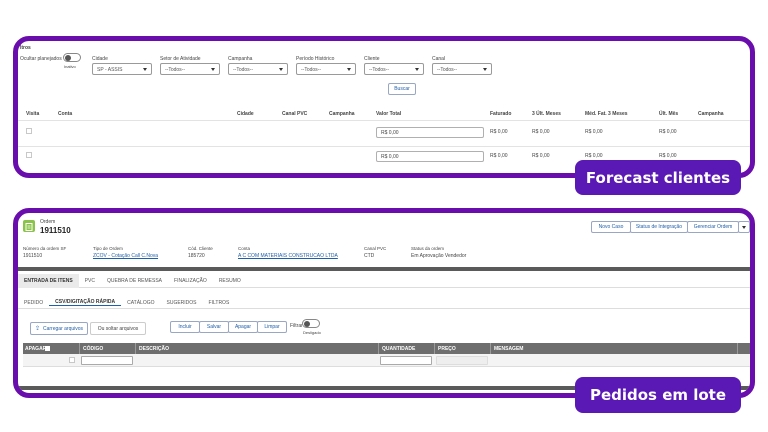 Image resolution: width=768 pixels, height=432 pixels. What do you see at coordinates (447, 349) in the screenshot?
I see `grid-col-preco: PREÇO` at bounding box center [447, 349].